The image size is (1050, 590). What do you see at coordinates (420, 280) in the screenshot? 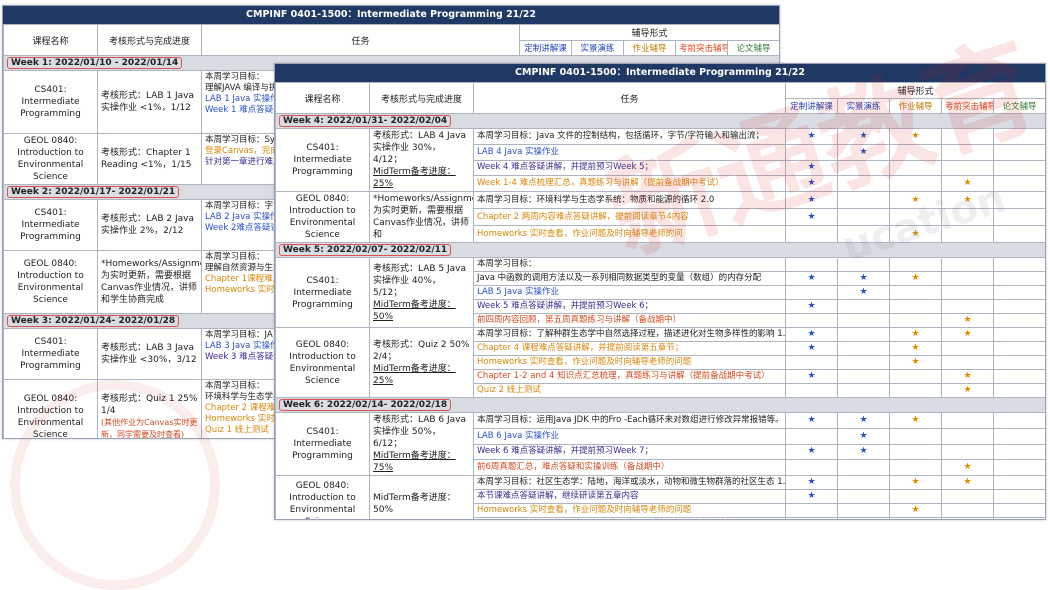
I see `assessment-text: 考核形式：LAB 5 Java 实操作业 40%，5/12；` at bounding box center [420, 280].